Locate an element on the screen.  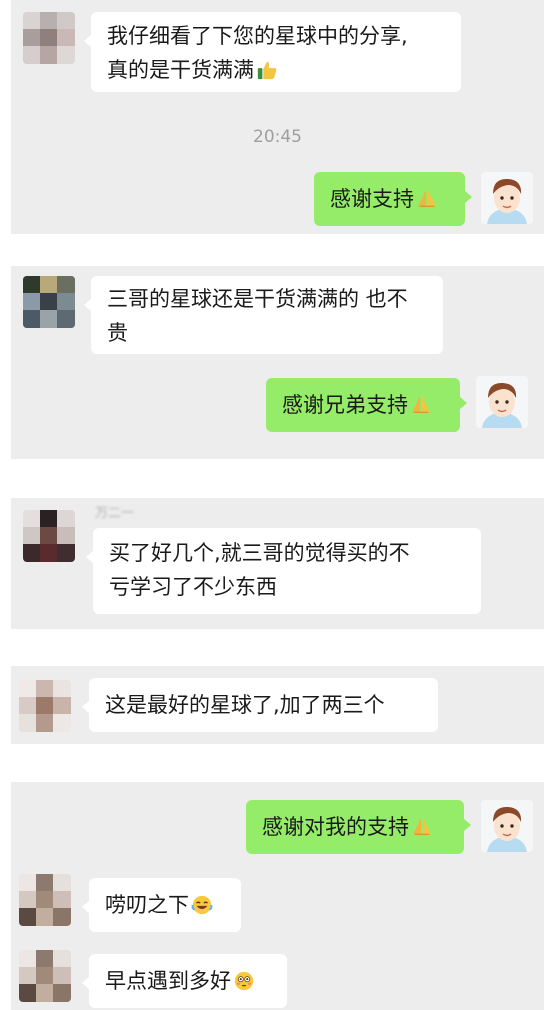
reply-bubble: 感谢对我的支持 is located at coordinates (358, 827).